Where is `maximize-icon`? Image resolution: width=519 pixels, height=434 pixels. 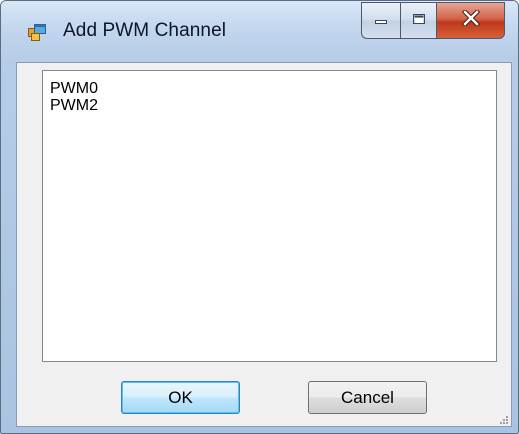
maximize-icon is located at coordinates (419, 21).